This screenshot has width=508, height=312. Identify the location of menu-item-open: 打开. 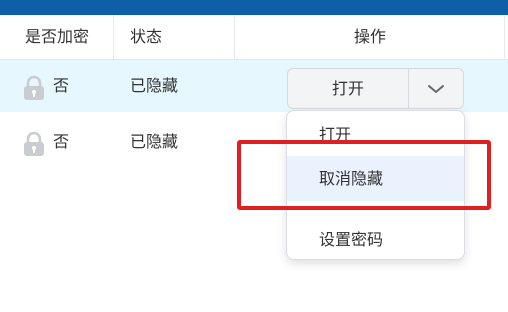
(375, 135).